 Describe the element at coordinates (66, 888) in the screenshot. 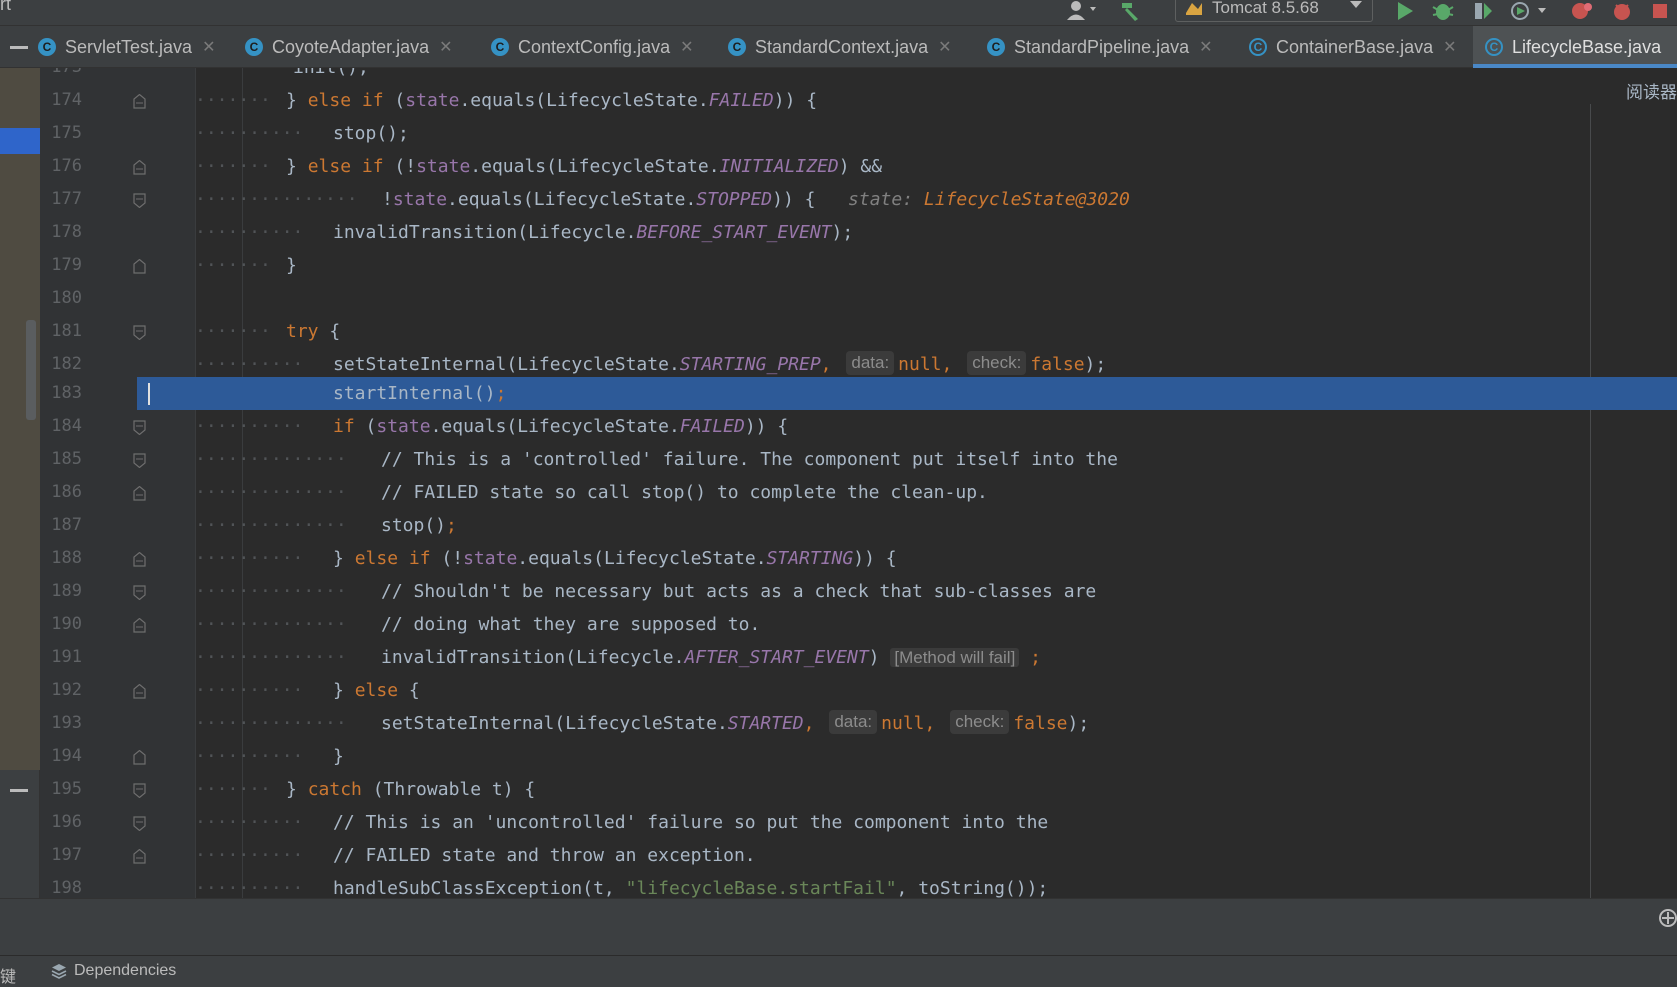

I see `line-number: 198` at that location.